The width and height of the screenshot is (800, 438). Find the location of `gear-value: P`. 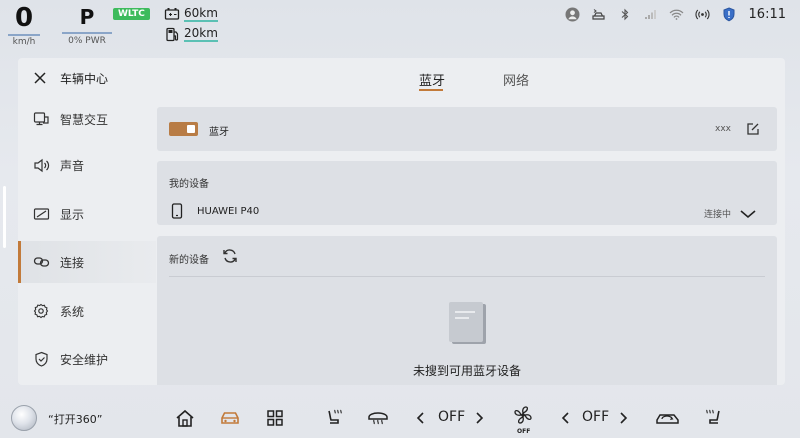

gear-value: P is located at coordinates (87, 17).